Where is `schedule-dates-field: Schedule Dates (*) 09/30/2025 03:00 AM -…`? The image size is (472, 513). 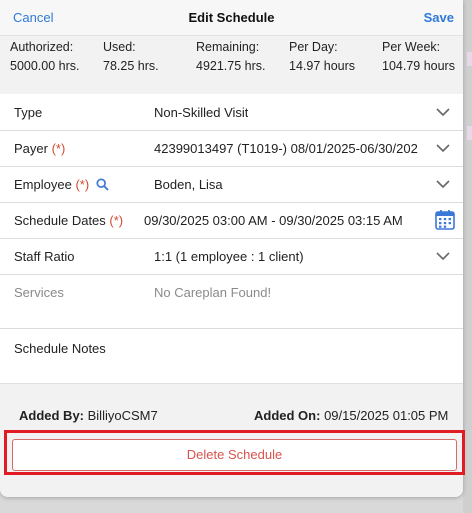 schedule-dates-field: Schedule Dates (*) 09/30/2025 03:00 AM -… is located at coordinates (231, 220).